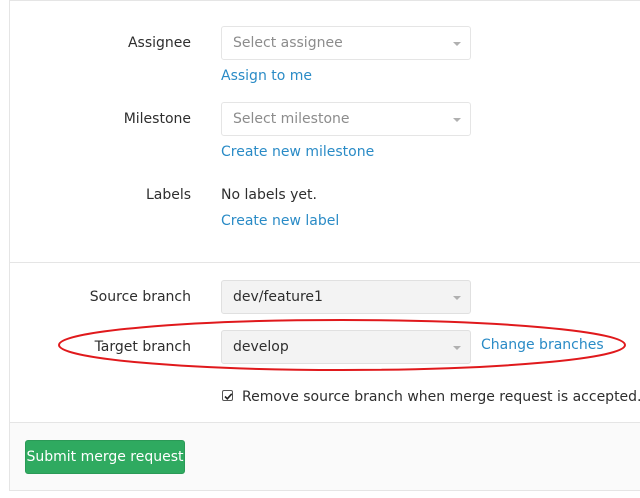  I want to click on target-branch-select: develop, so click(346, 347).